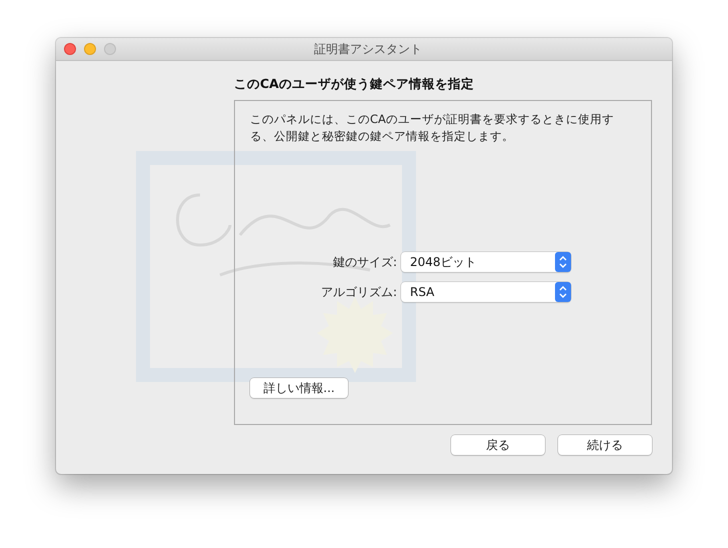  I want to click on field-label: アルゴリズム:, so click(358, 292).